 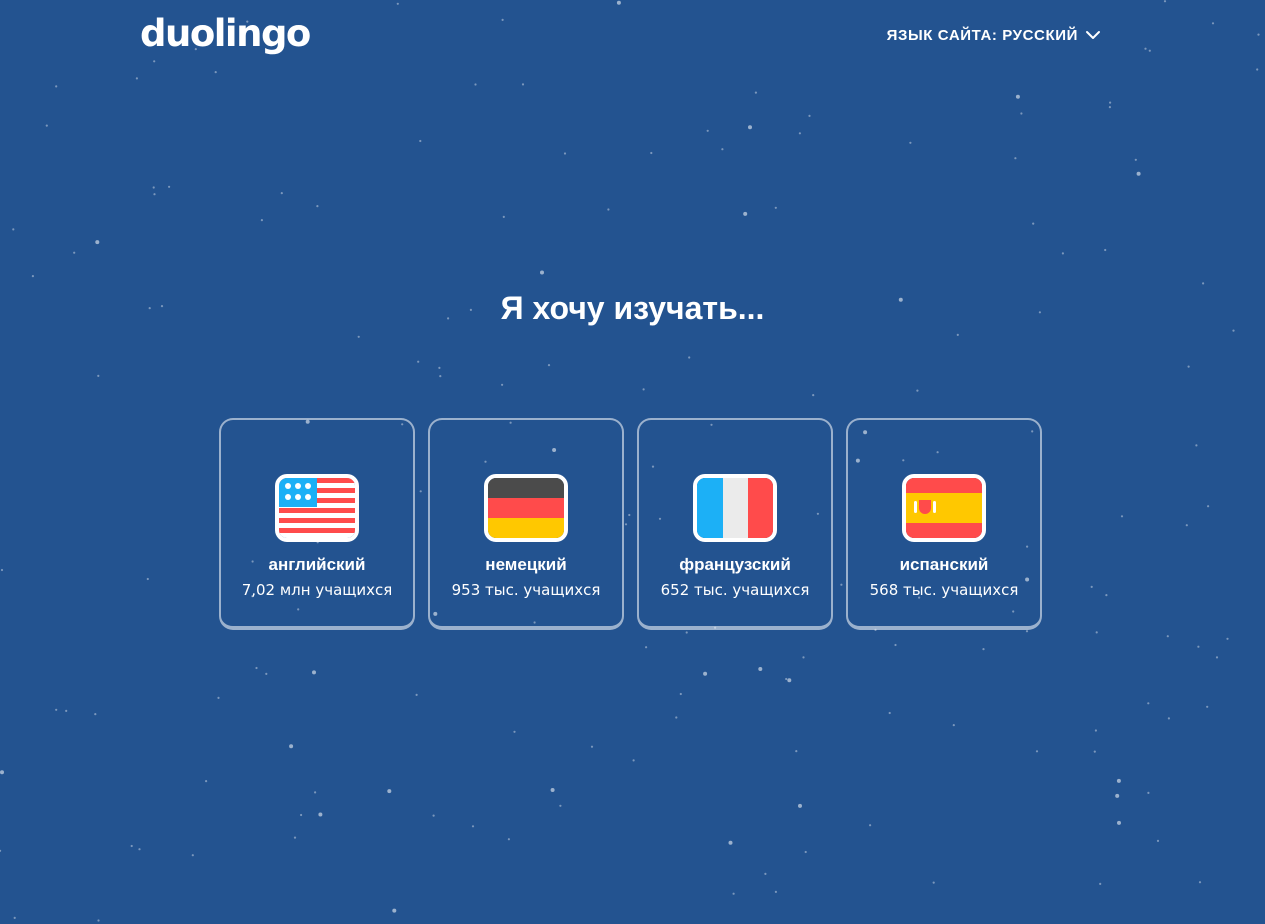 I want to click on duolingo-logo: duolingo, so click(x=225, y=34).